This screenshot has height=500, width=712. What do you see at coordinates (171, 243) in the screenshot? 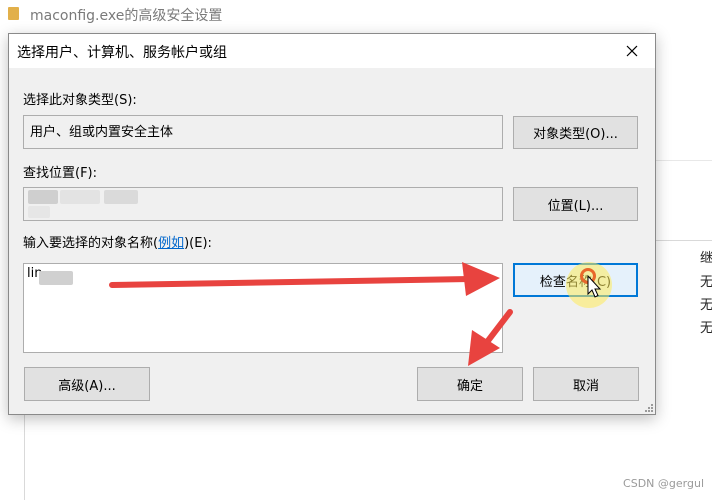
I see `examples-link: 例如` at bounding box center [171, 243].